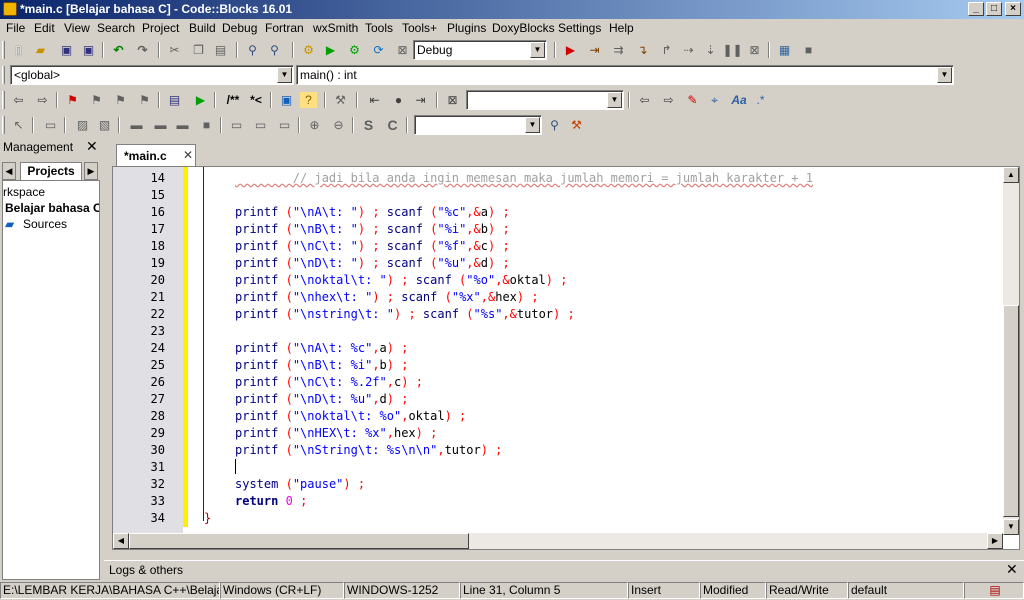  Describe the element at coordinates (420, 100) in the screenshot. I see `last-icon: ⇥` at that location.